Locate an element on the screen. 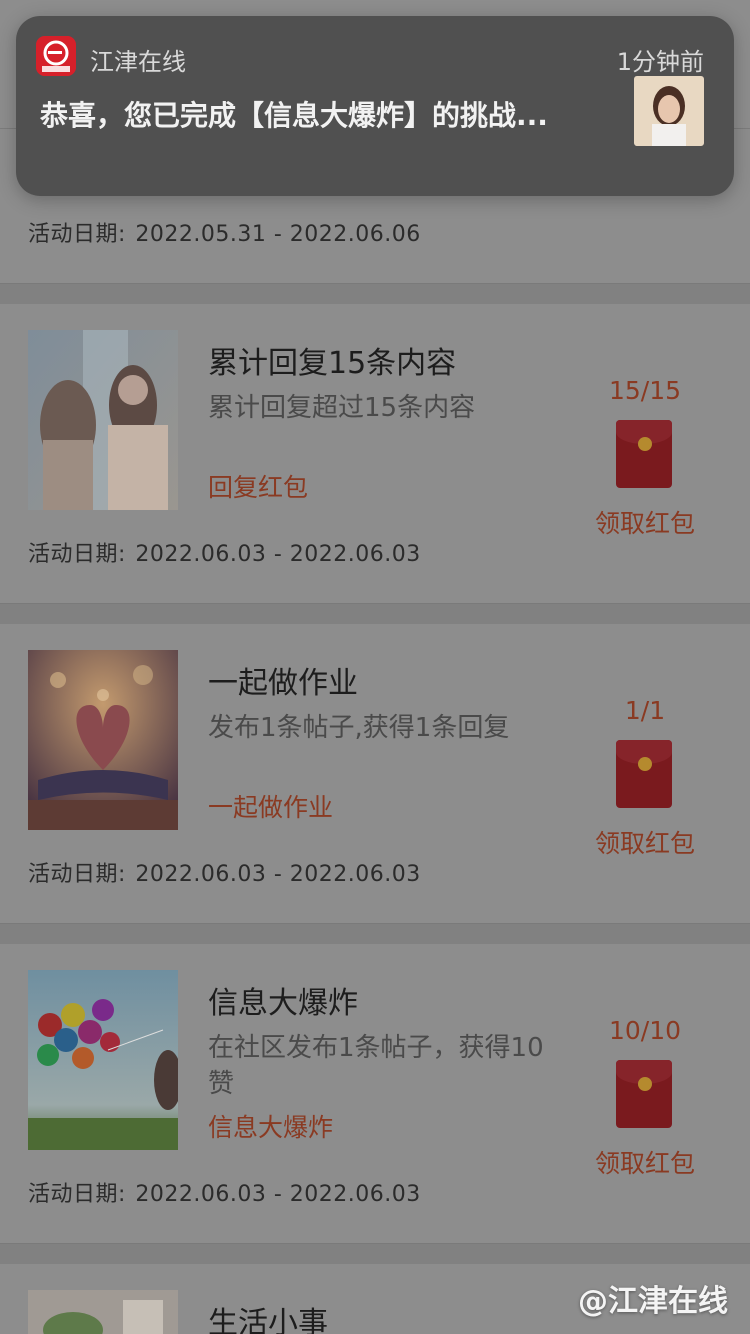  task-title: 信息大爆炸 is located at coordinates (283, 1003).